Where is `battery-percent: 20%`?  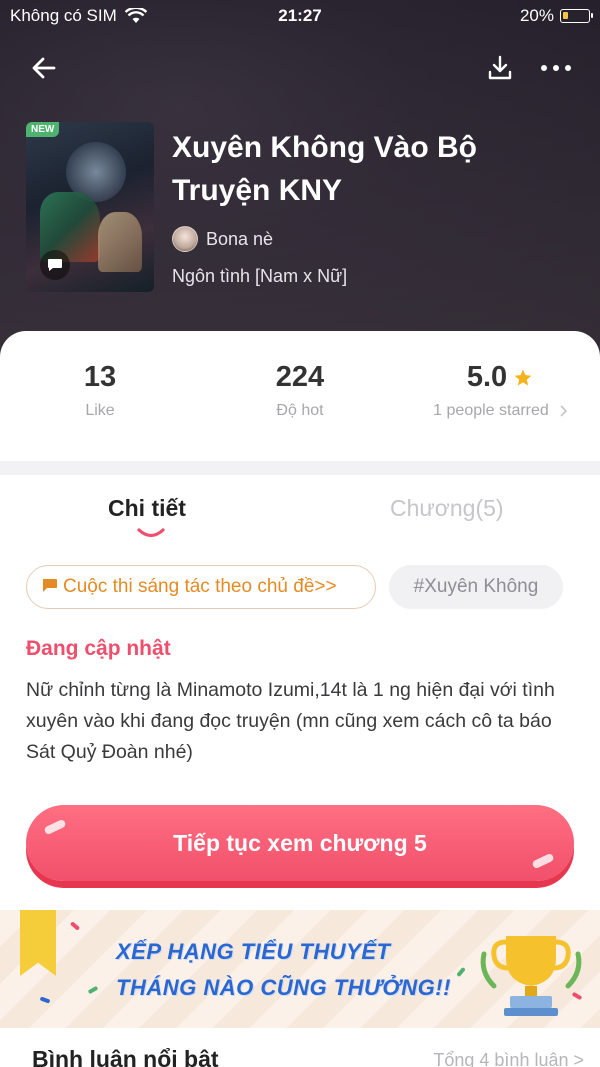
battery-percent: 20% is located at coordinates (536, 15).